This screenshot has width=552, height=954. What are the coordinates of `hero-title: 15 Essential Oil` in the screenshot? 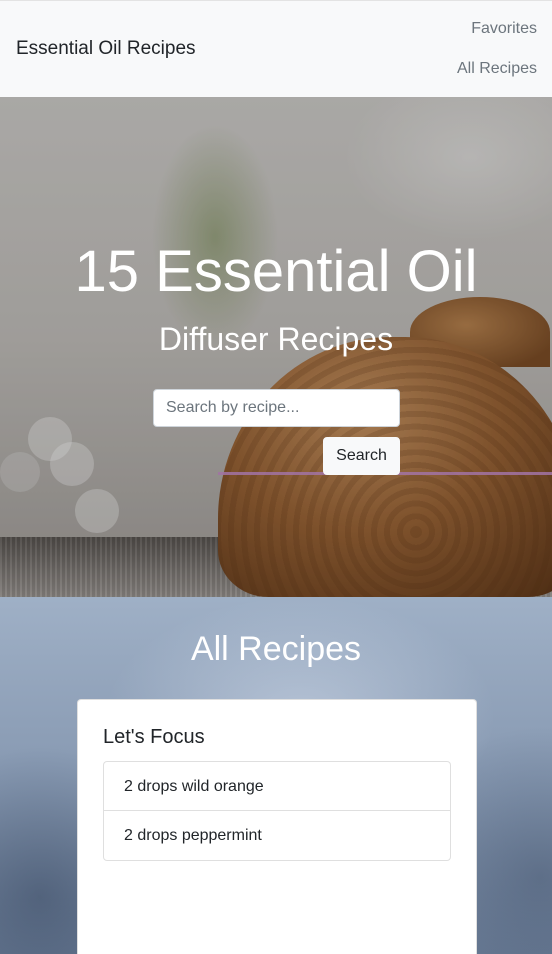 It's located at (276, 271).